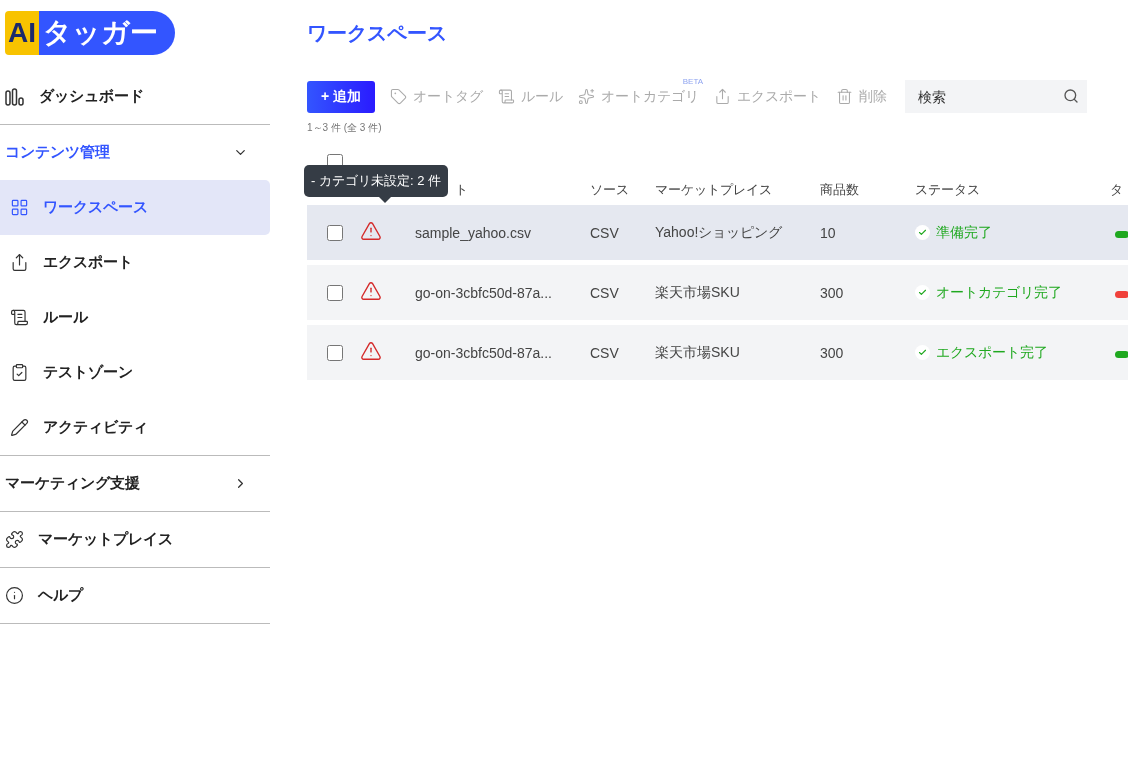 The width and height of the screenshot is (1128, 784). I want to click on grid-icon, so click(19, 207).